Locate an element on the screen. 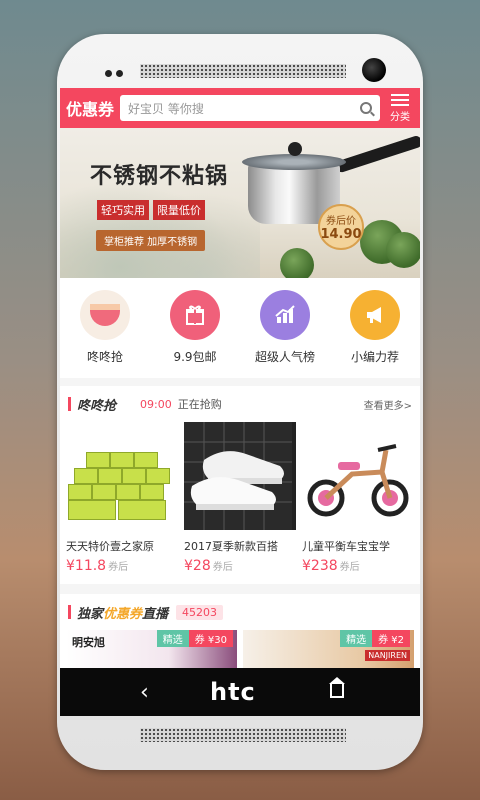 The height and width of the screenshot is (800, 480). live-count-badge: 45203 is located at coordinates (200, 612).